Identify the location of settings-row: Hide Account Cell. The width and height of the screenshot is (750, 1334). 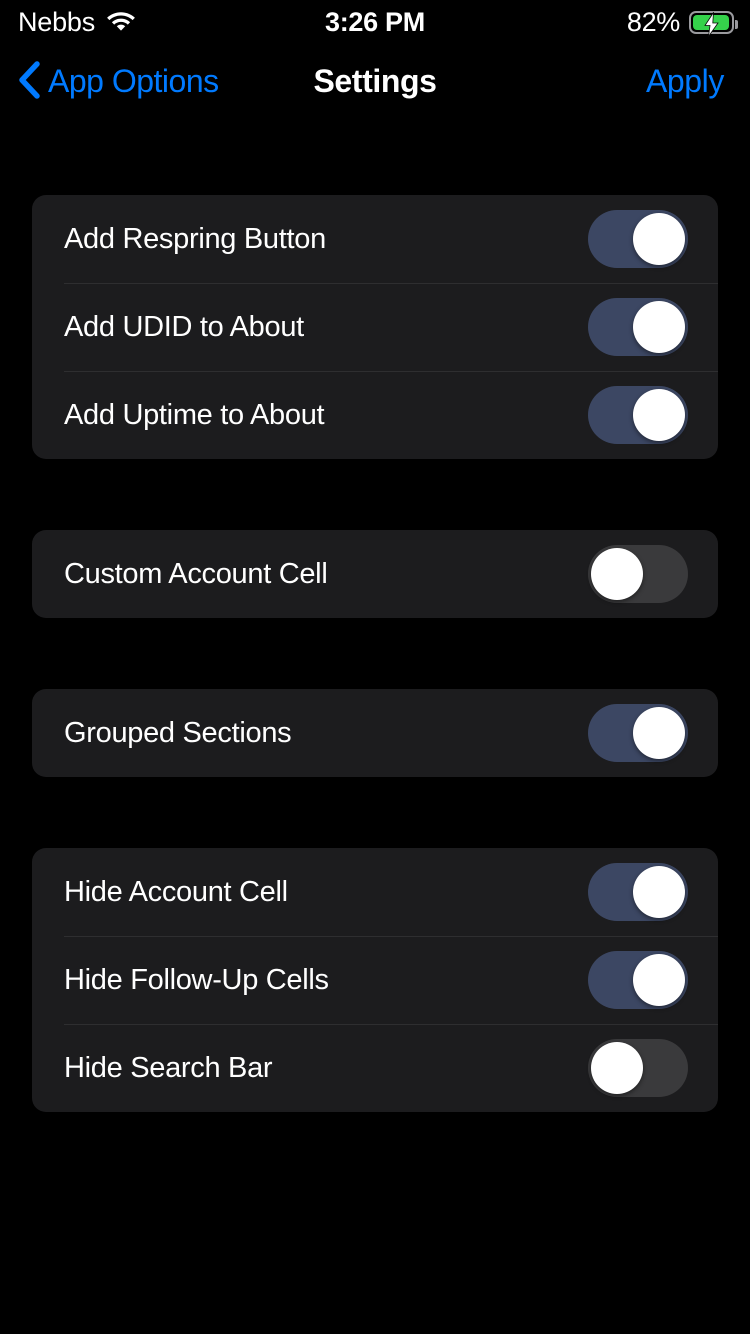
(375, 892).